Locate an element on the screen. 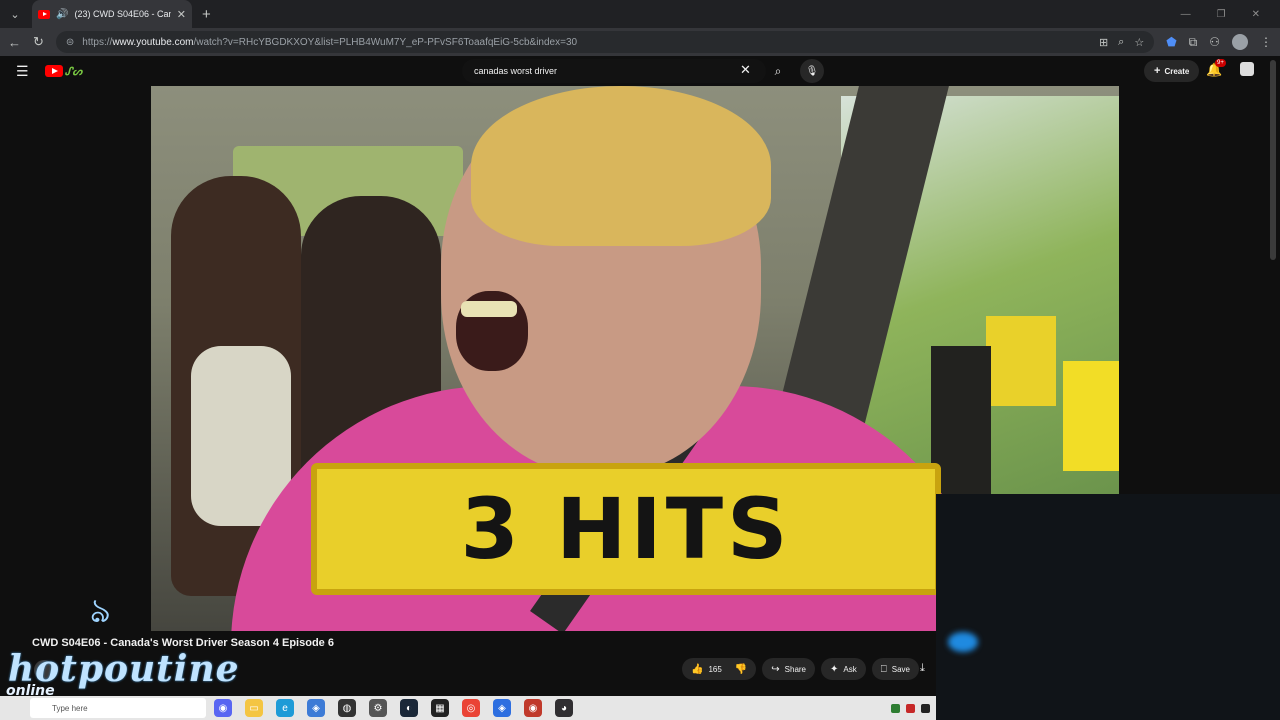  sparkle-icon: ✦ is located at coordinates (834, 669).